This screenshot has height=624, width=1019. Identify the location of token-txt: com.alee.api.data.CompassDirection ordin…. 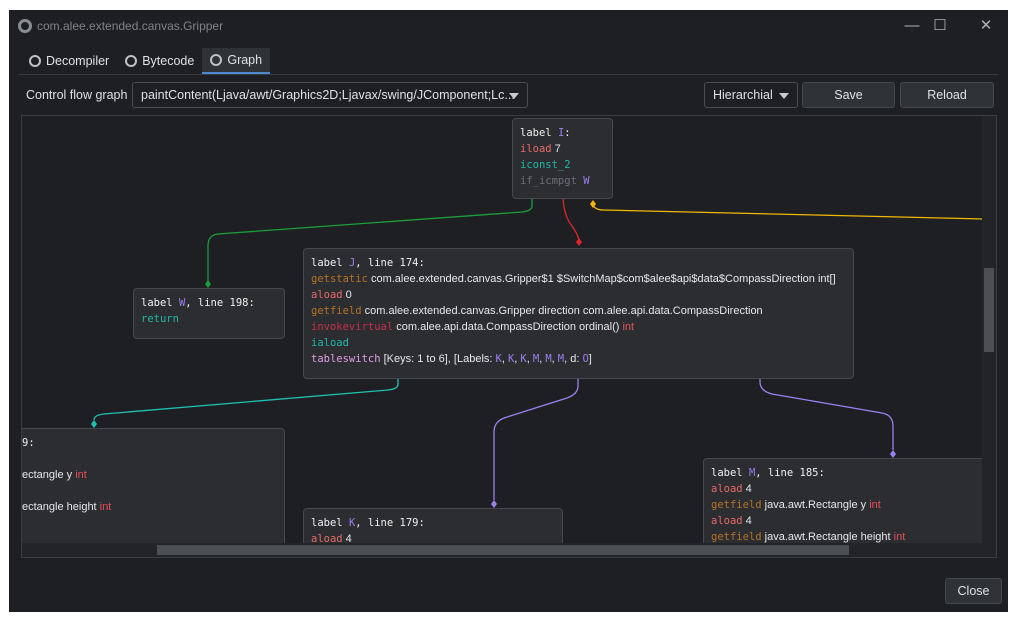
(508, 327).